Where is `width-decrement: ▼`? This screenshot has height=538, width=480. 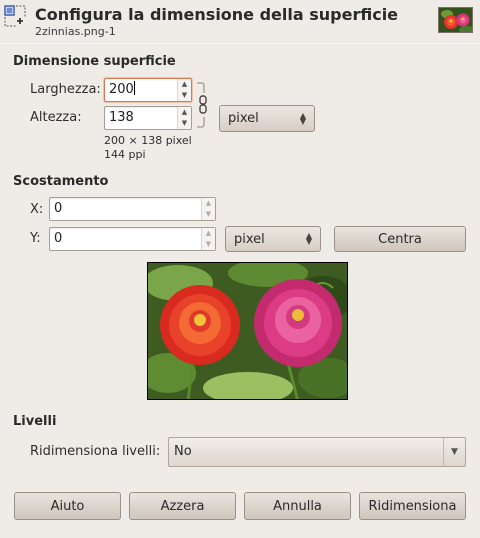
width-decrement: ▼ is located at coordinates (184, 95).